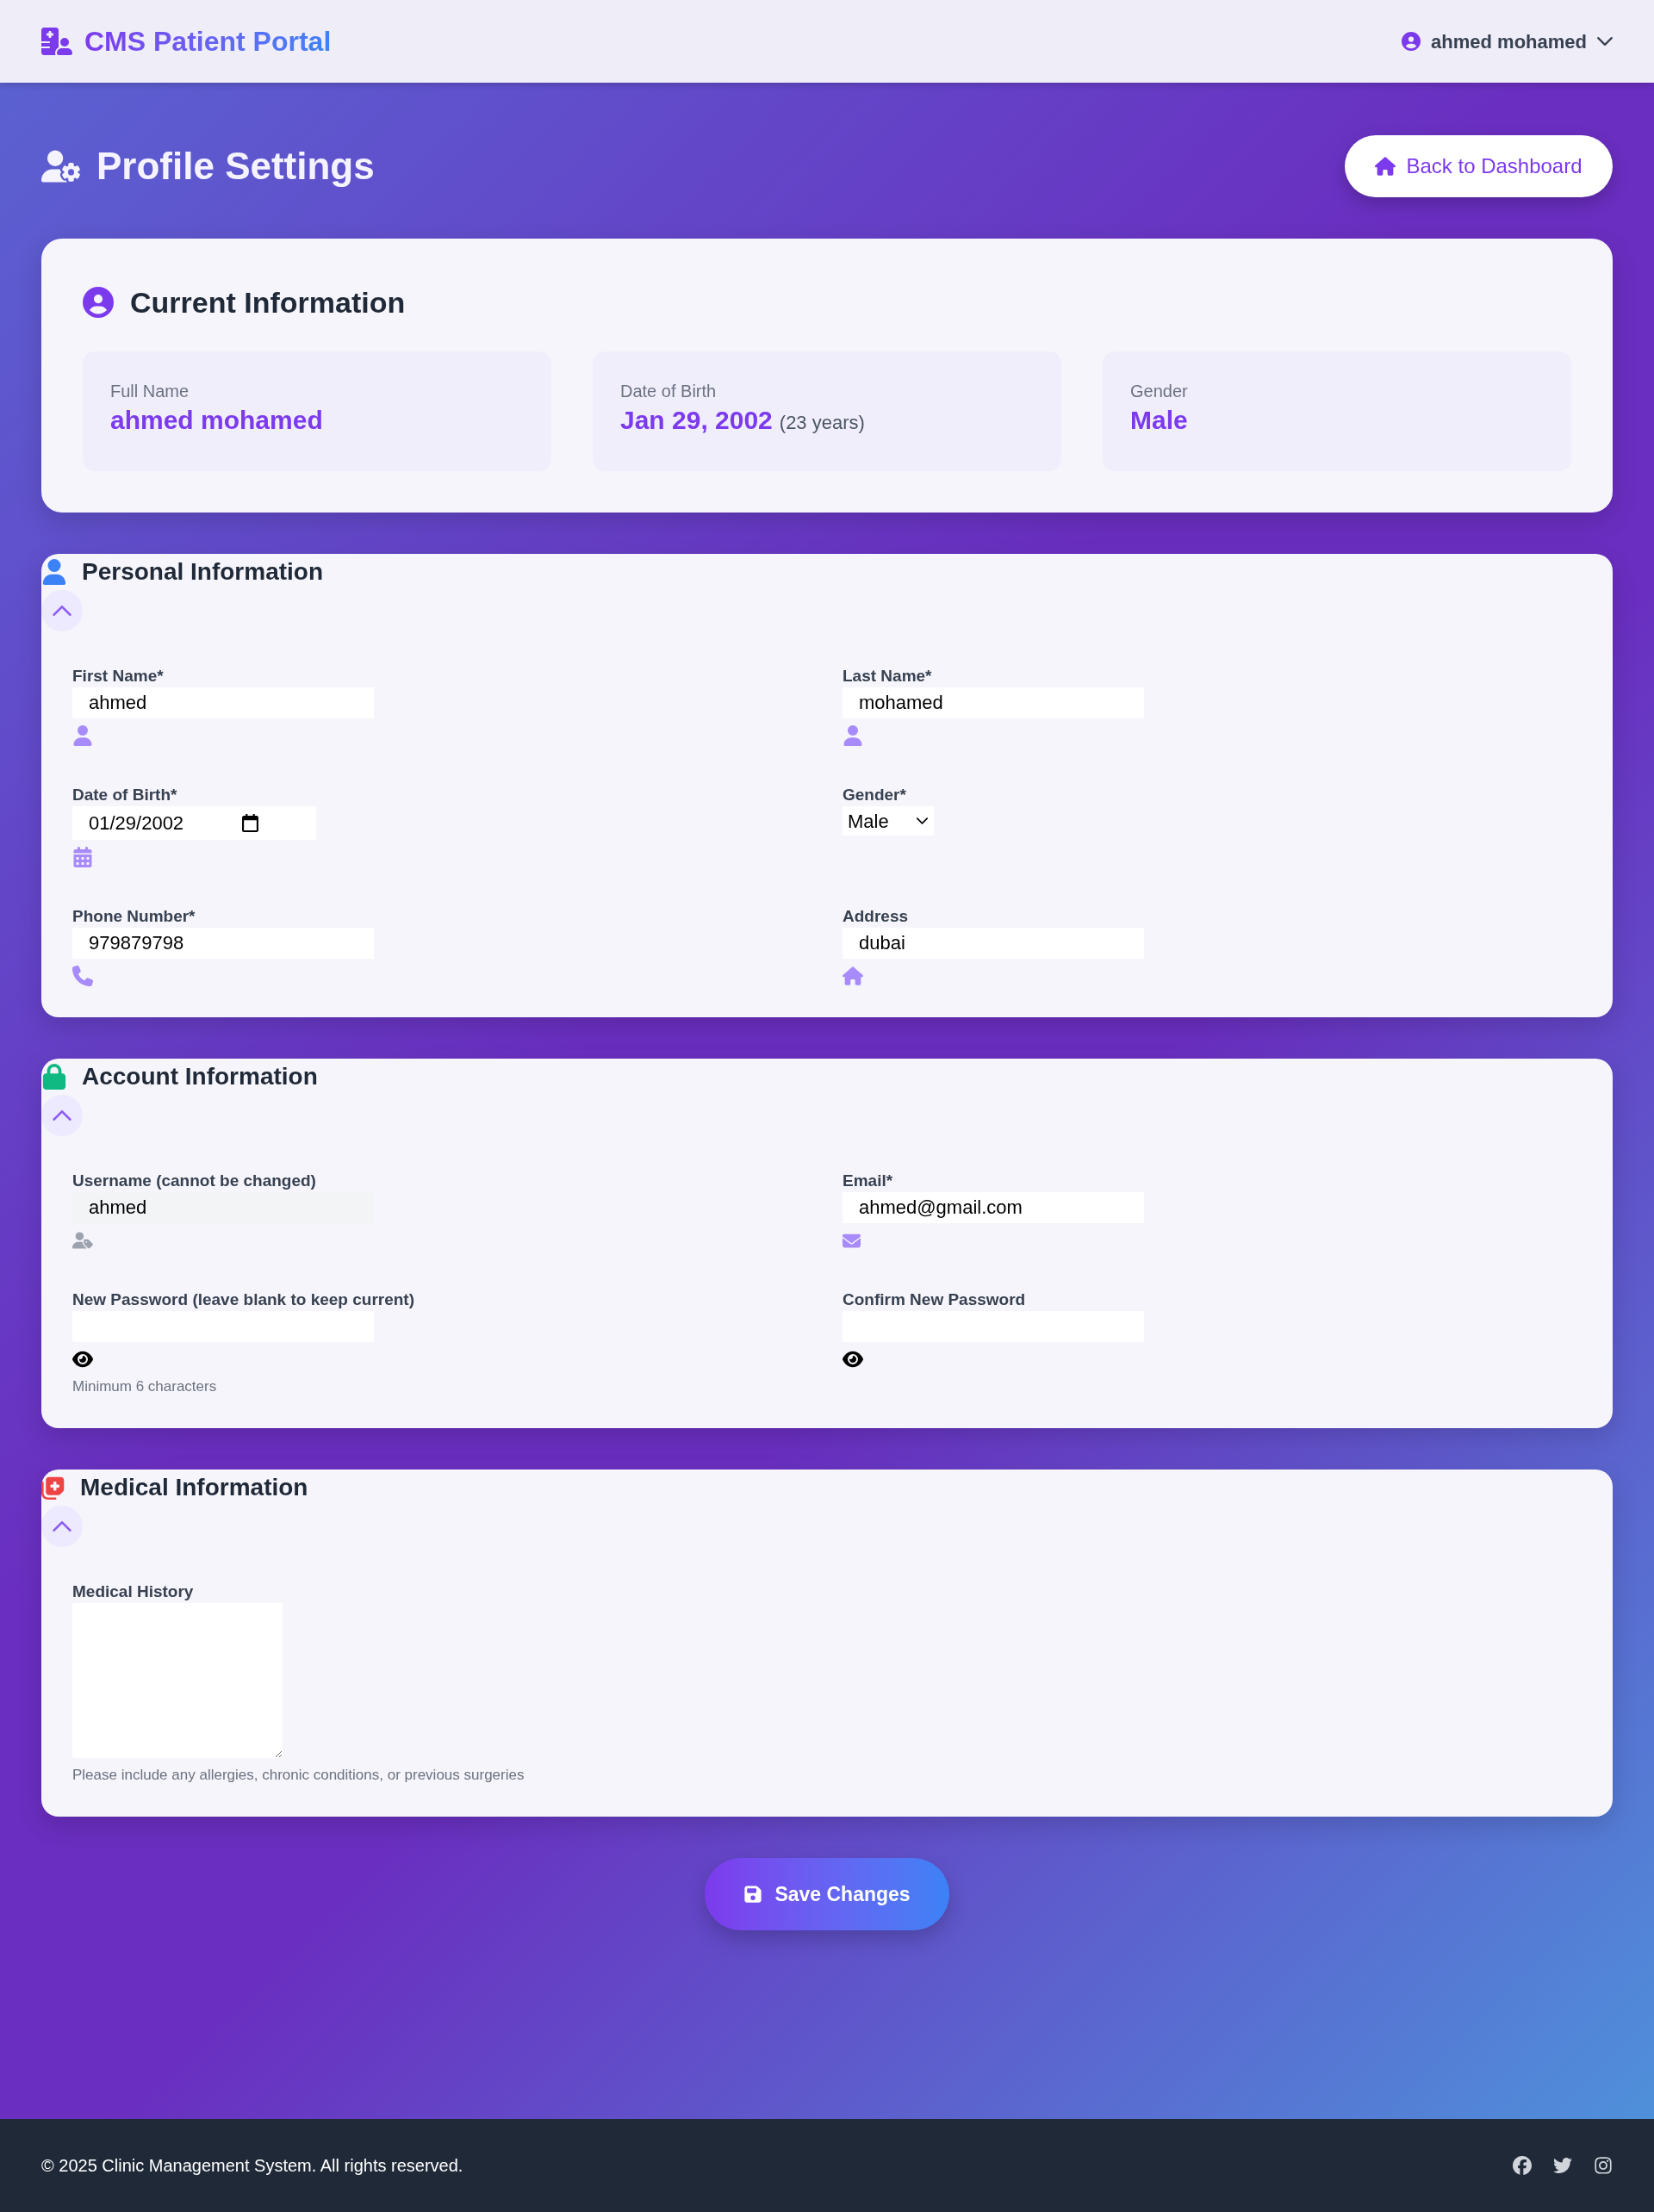  Describe the element at coordinates (822, 423) in the screenshot. I see `age-note: (23 years)` at that location.